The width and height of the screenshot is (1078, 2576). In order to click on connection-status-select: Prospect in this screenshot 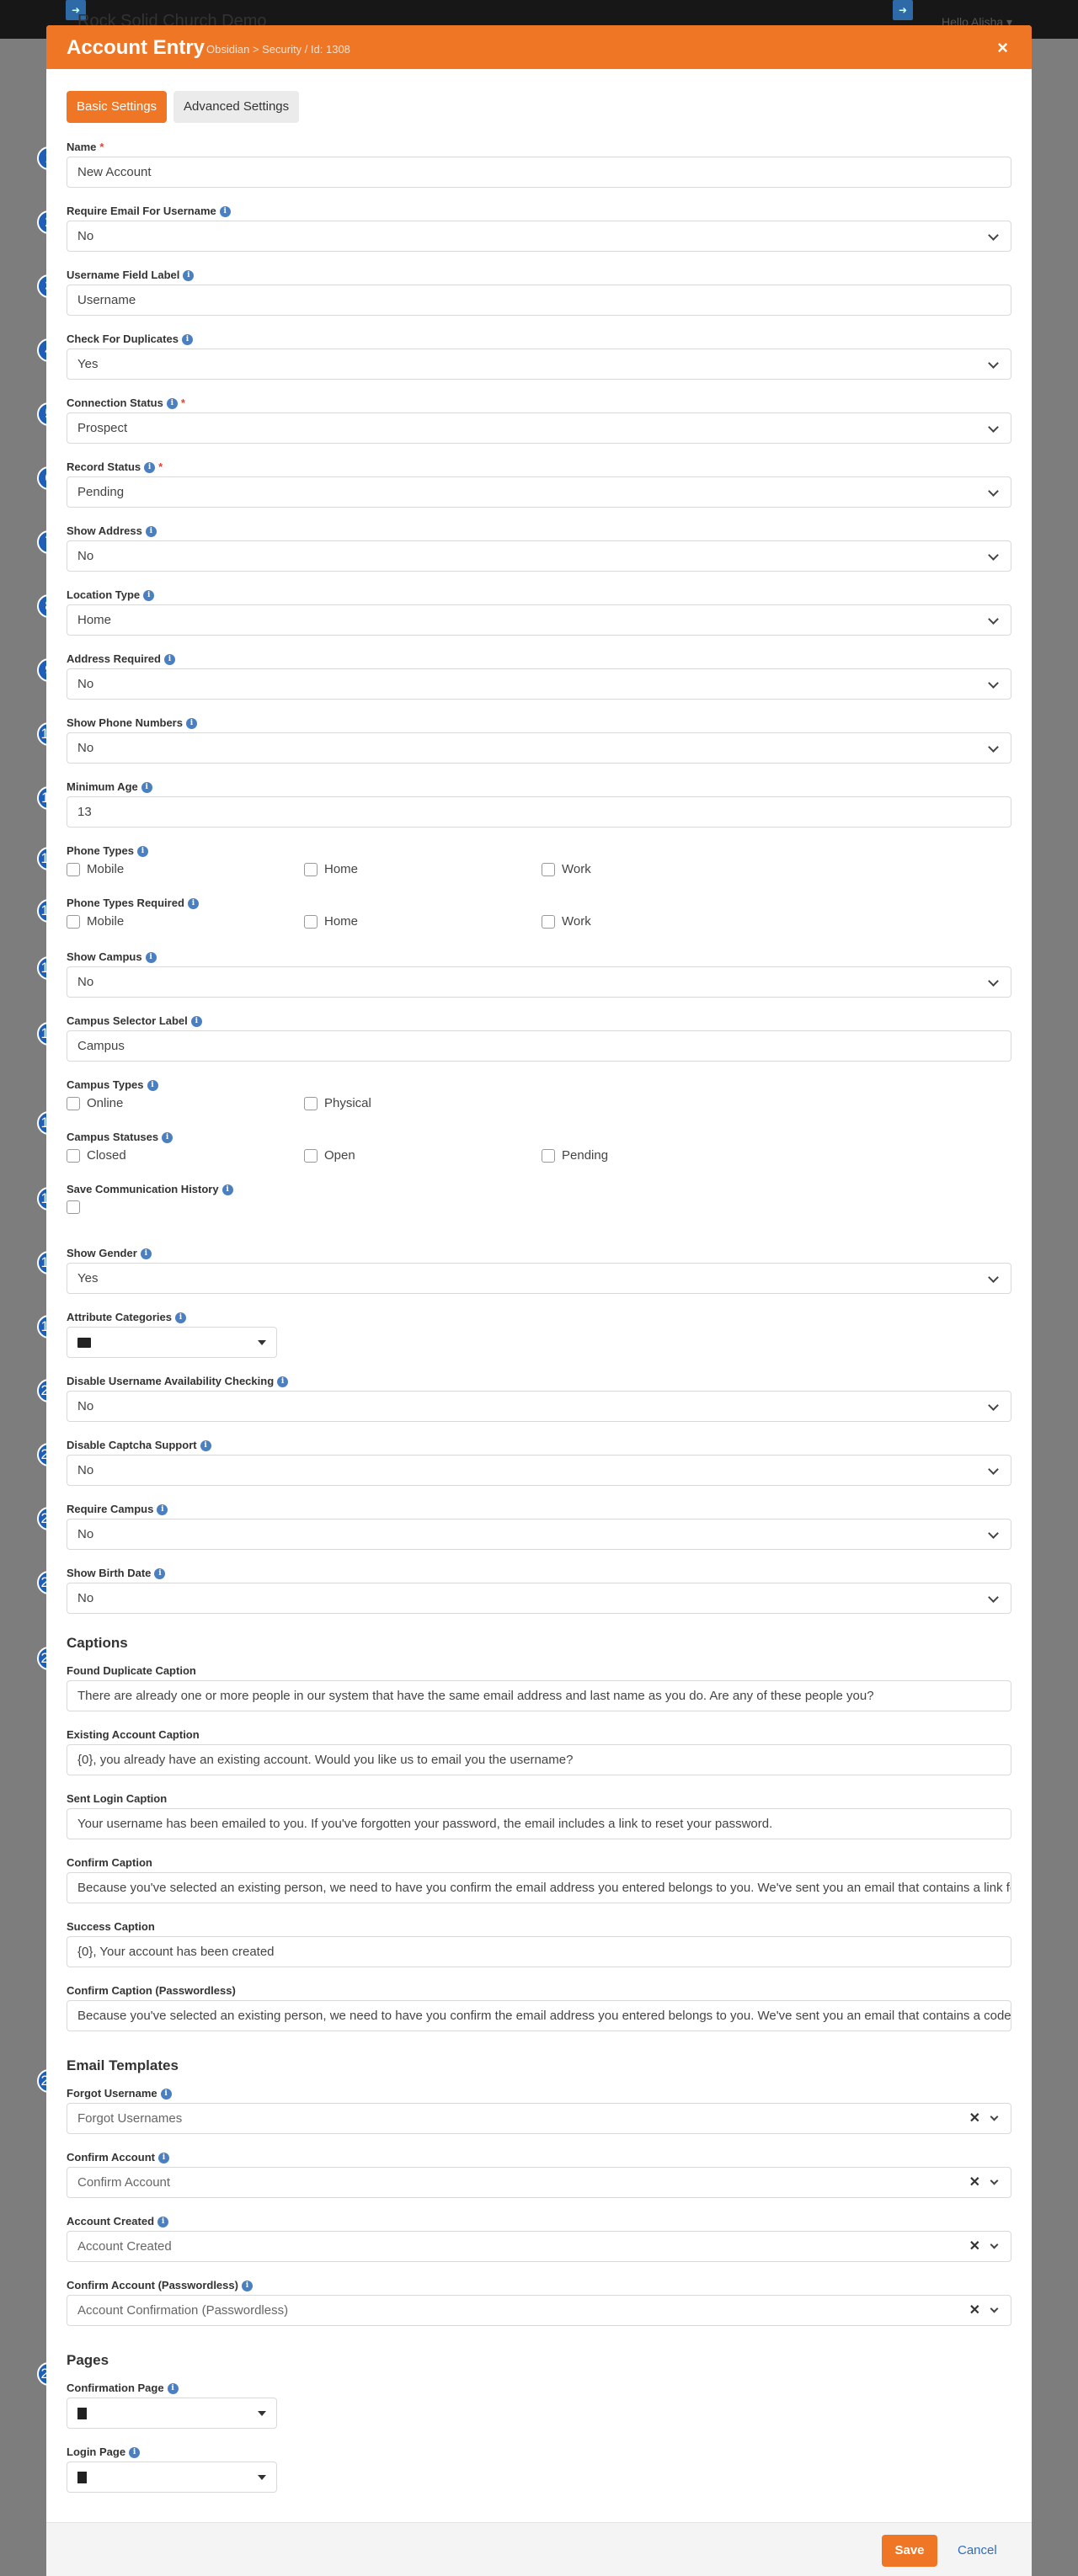, I will do `click(539, 428)`.